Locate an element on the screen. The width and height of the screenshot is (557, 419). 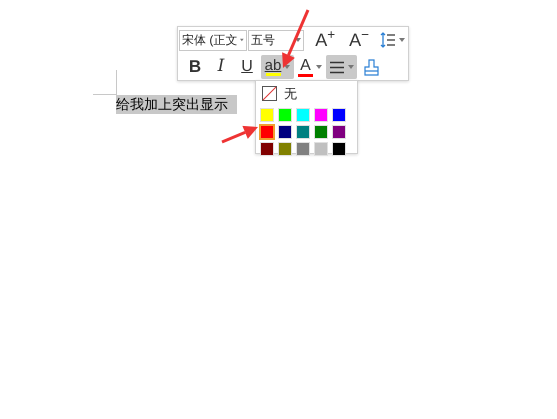
format-painter-icon is located at coordinates (371, 67).